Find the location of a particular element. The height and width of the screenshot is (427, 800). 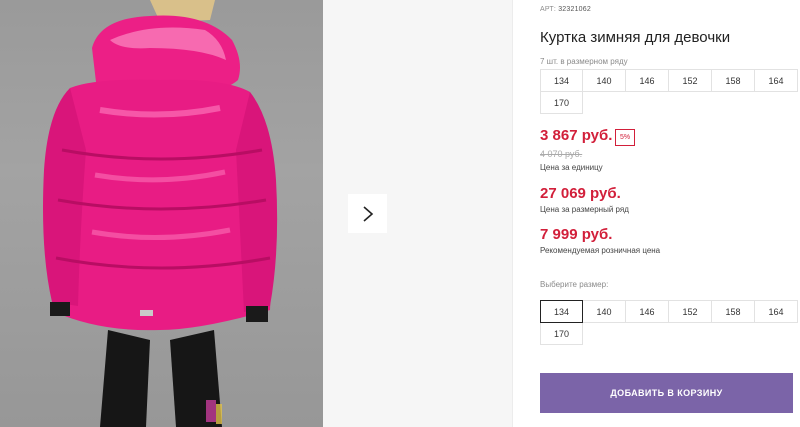

size-row-grid: 134 140 146 152 158 164 170 is located at coordinates (669, 91).